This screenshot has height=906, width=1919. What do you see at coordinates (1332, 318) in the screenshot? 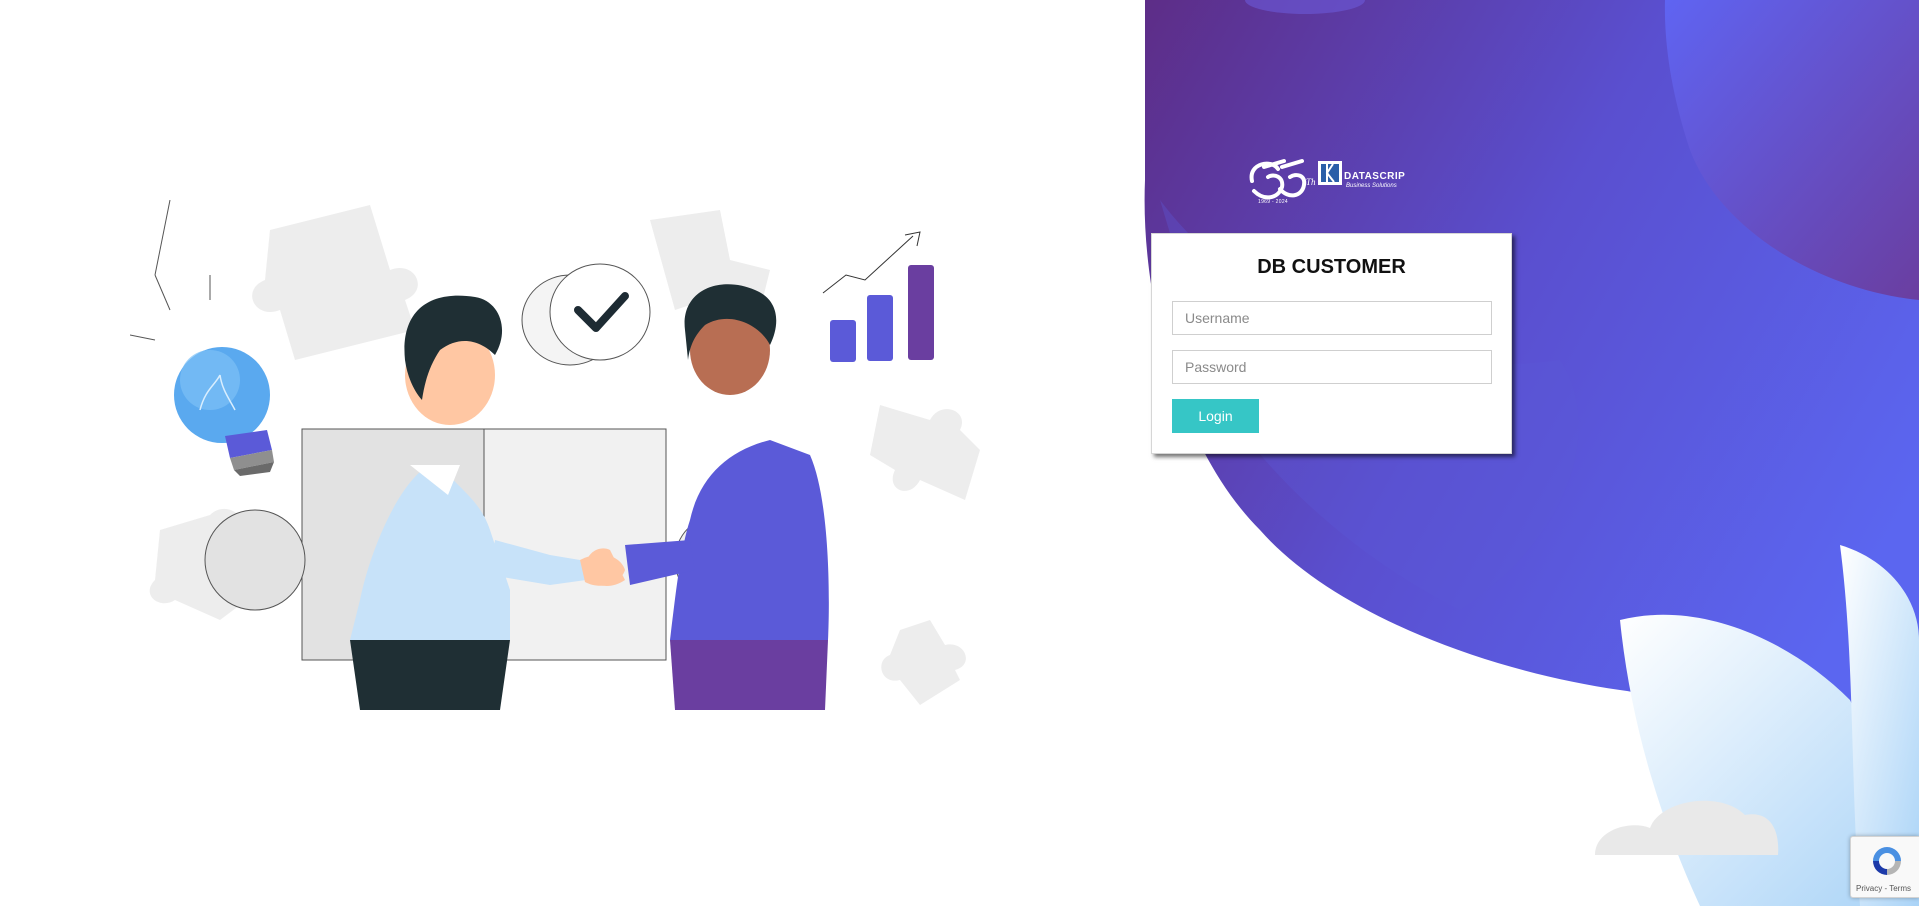
I see `username-input` at bounding box center [1332, 318].